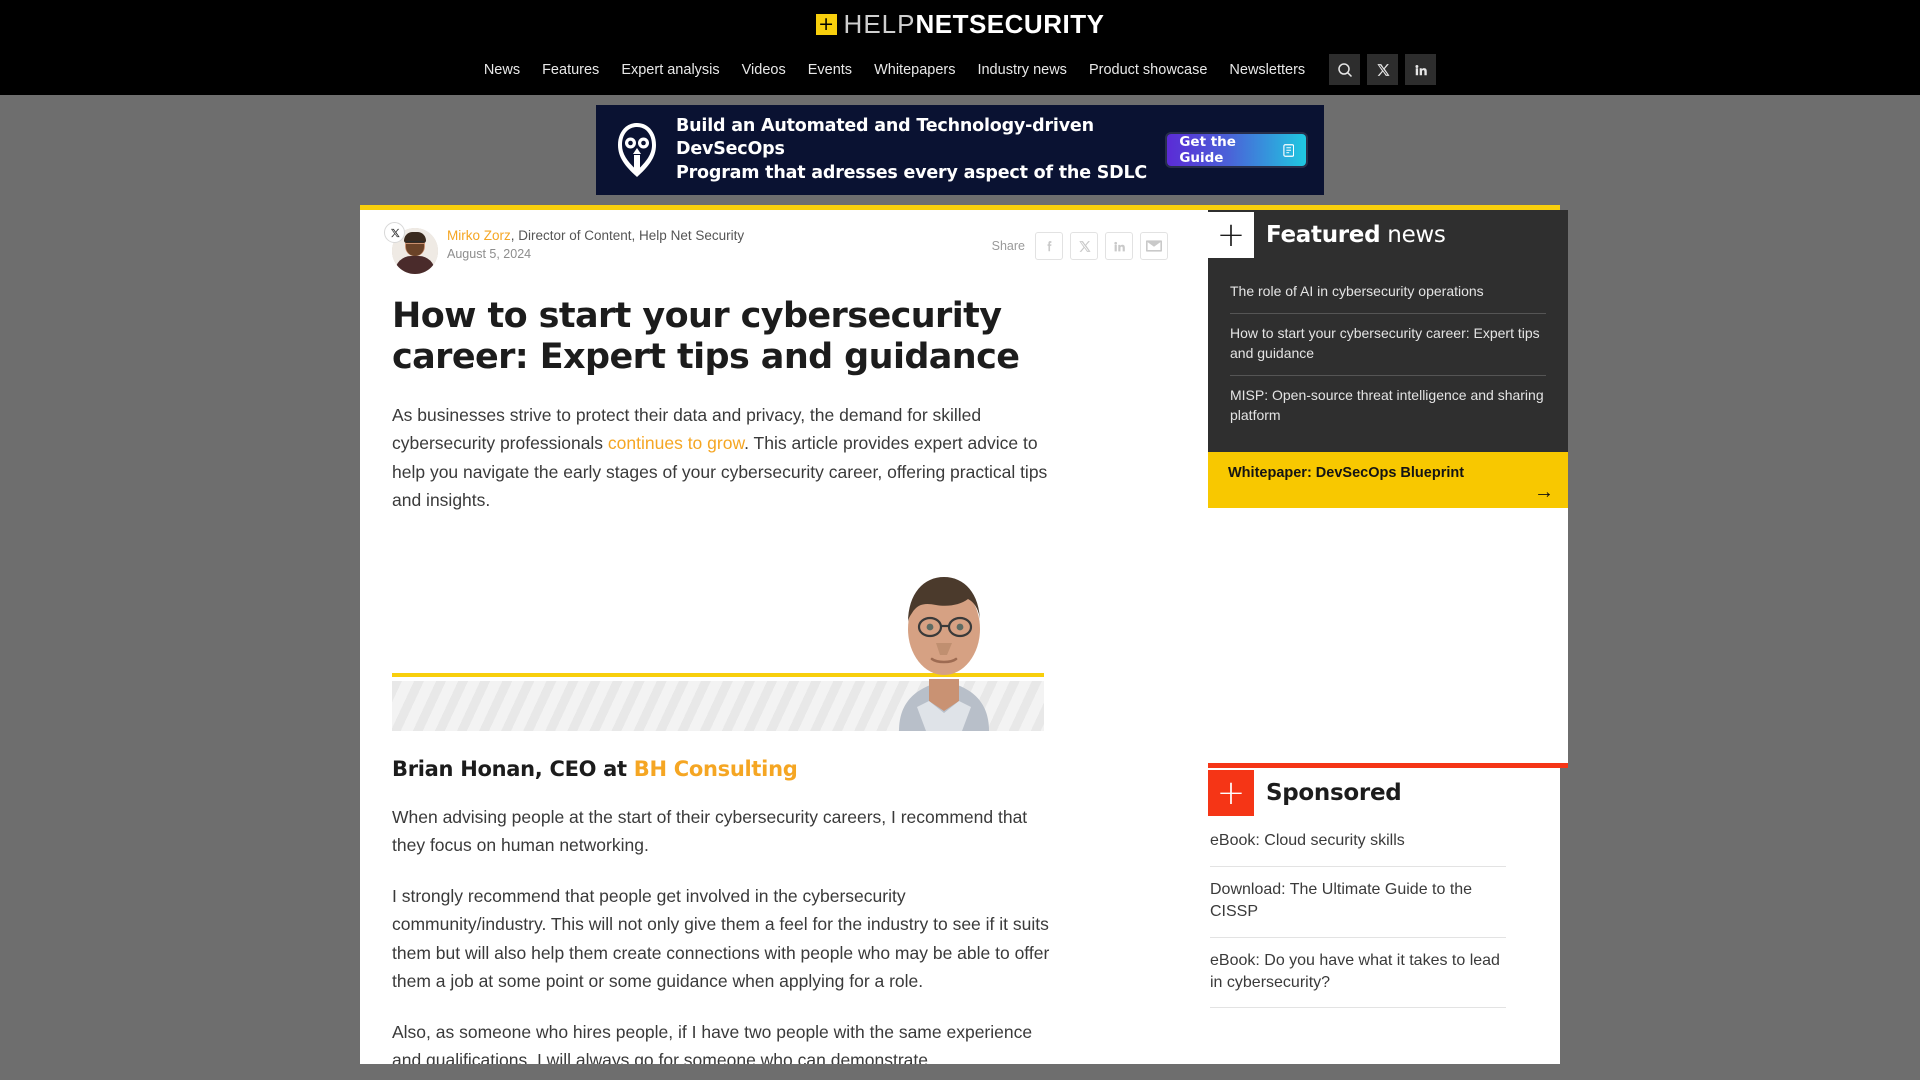 The height and width of the screenshot is (1080, 1920). I want to click on author-x-badge-icon, so click(394, 232).